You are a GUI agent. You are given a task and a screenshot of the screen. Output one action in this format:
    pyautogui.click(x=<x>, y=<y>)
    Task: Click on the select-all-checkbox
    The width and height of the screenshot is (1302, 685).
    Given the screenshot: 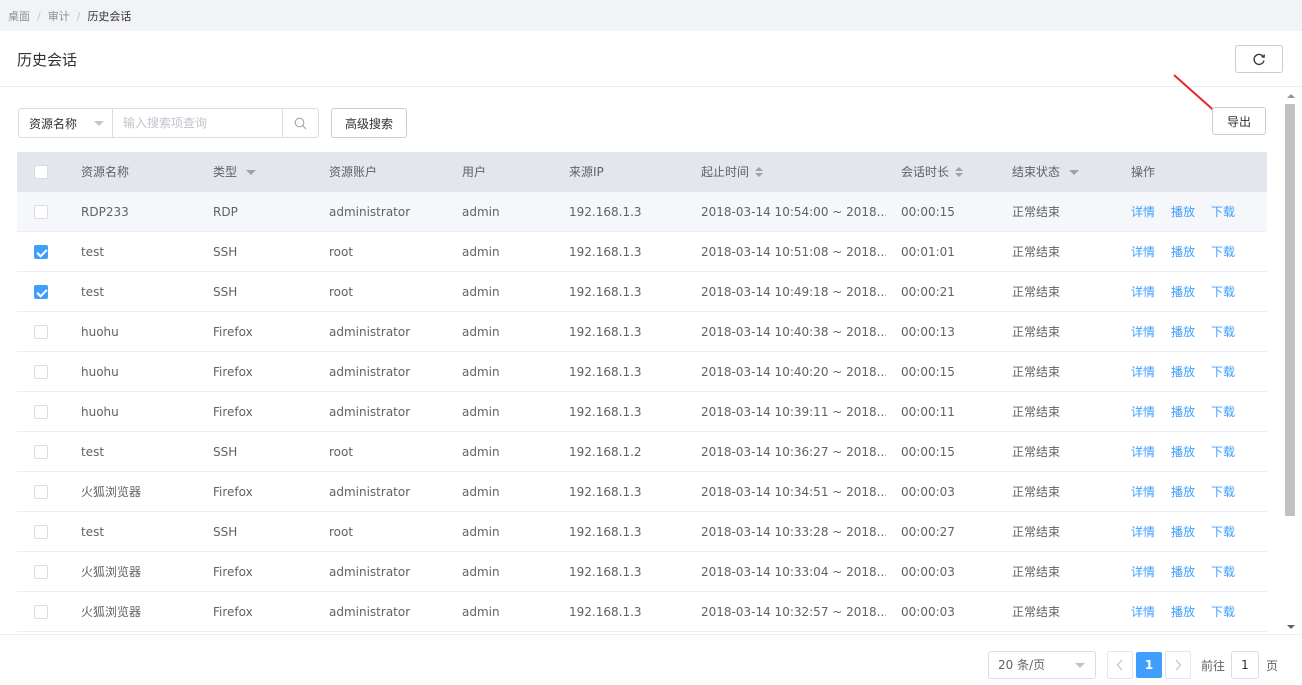 What is the action you would take?
    pyautogui.click(x=41, y=172)
    